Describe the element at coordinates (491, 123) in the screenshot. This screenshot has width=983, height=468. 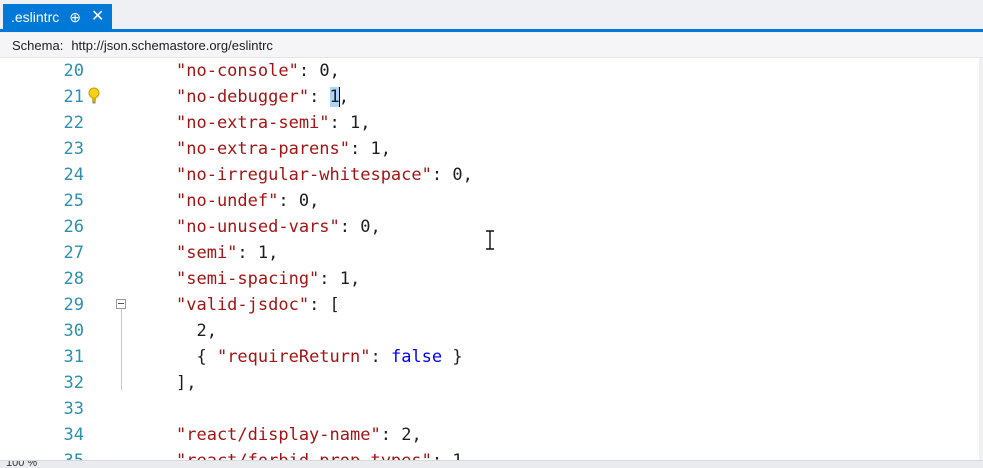
I see `code-line: 22 "no-extra-semi": 1,` at that location.